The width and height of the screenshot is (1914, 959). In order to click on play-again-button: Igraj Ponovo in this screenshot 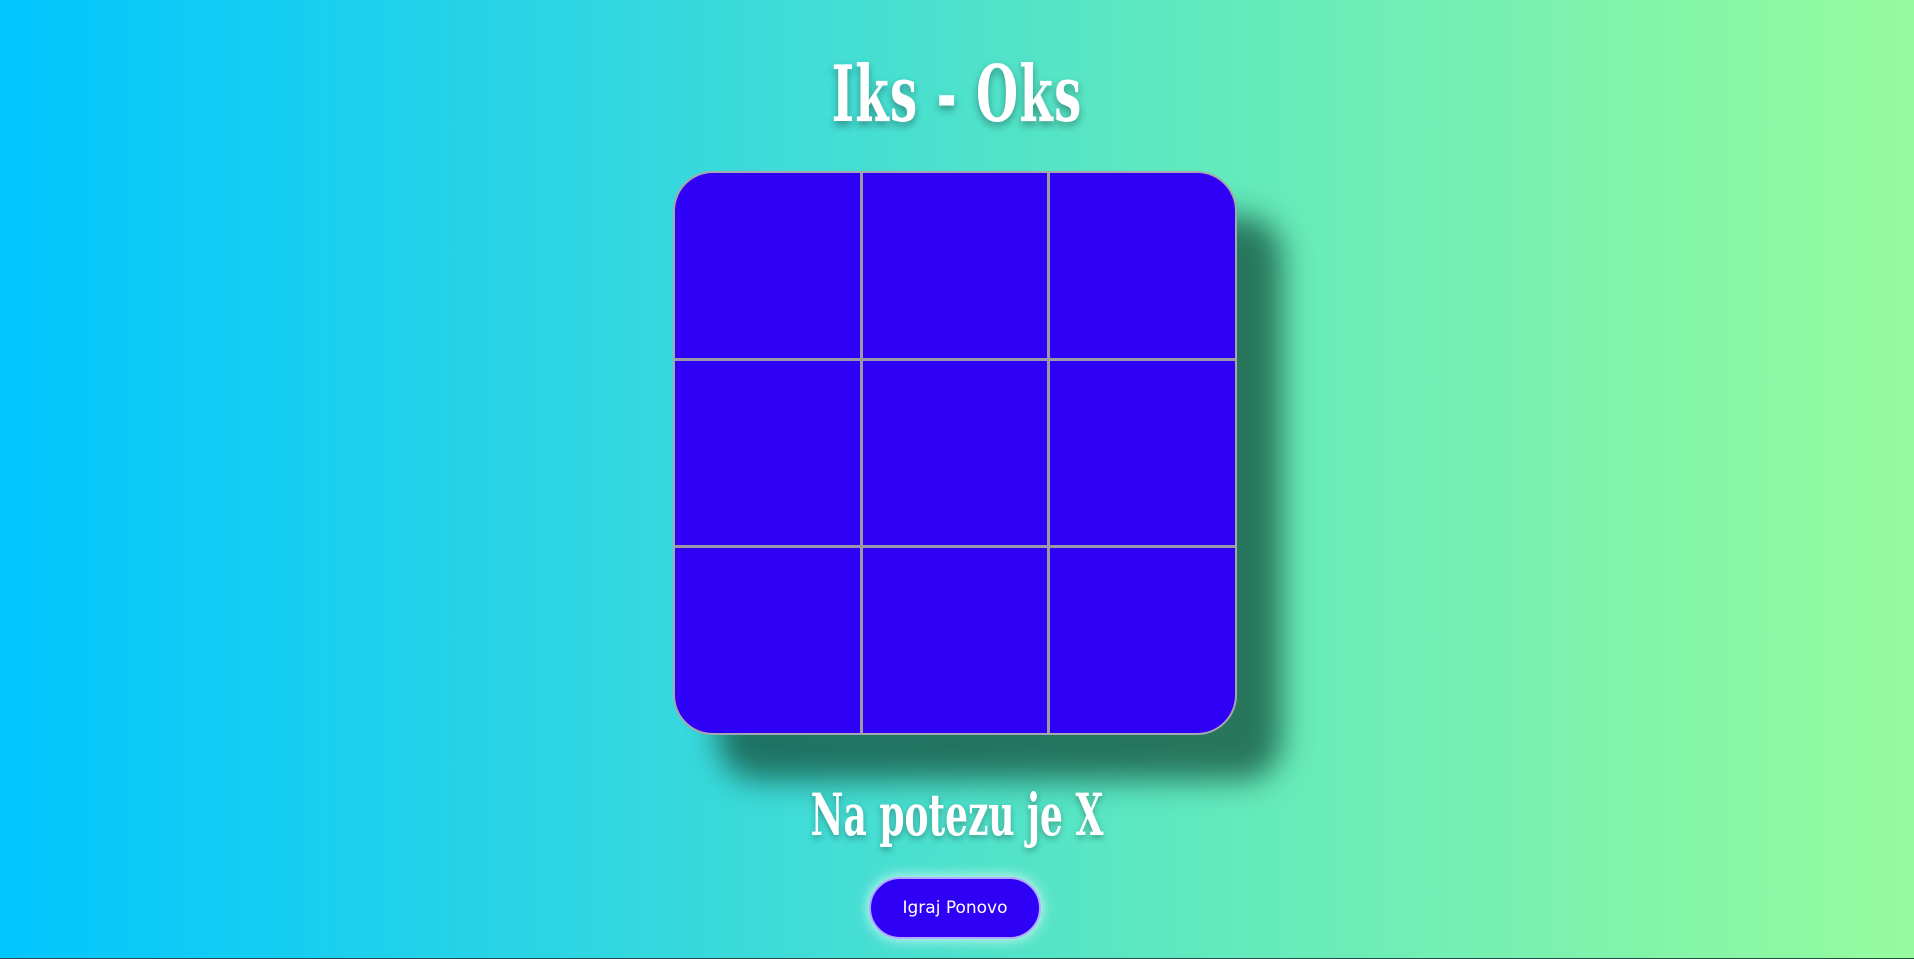, I will do `click(955, 908)`.